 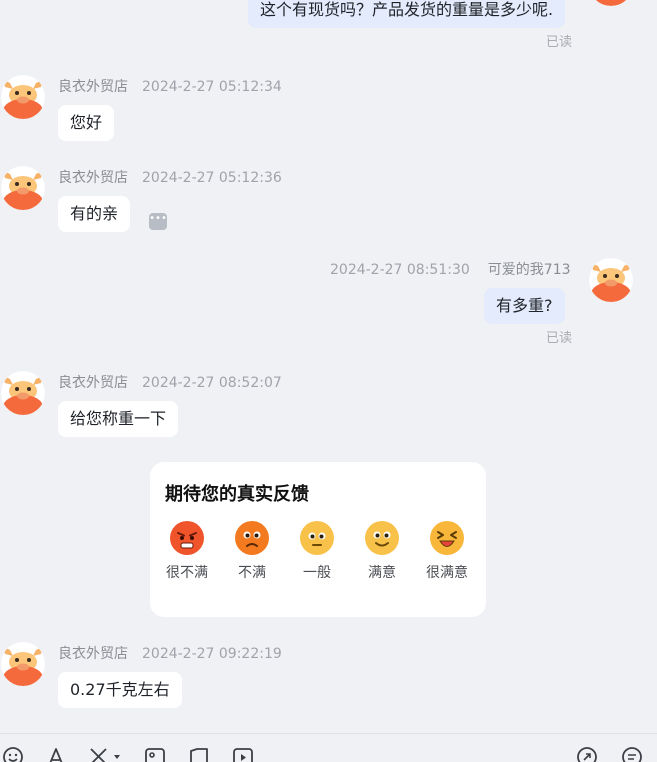 I want to click on message-bubble-incoming: 您好, so click(x=86, y=123).